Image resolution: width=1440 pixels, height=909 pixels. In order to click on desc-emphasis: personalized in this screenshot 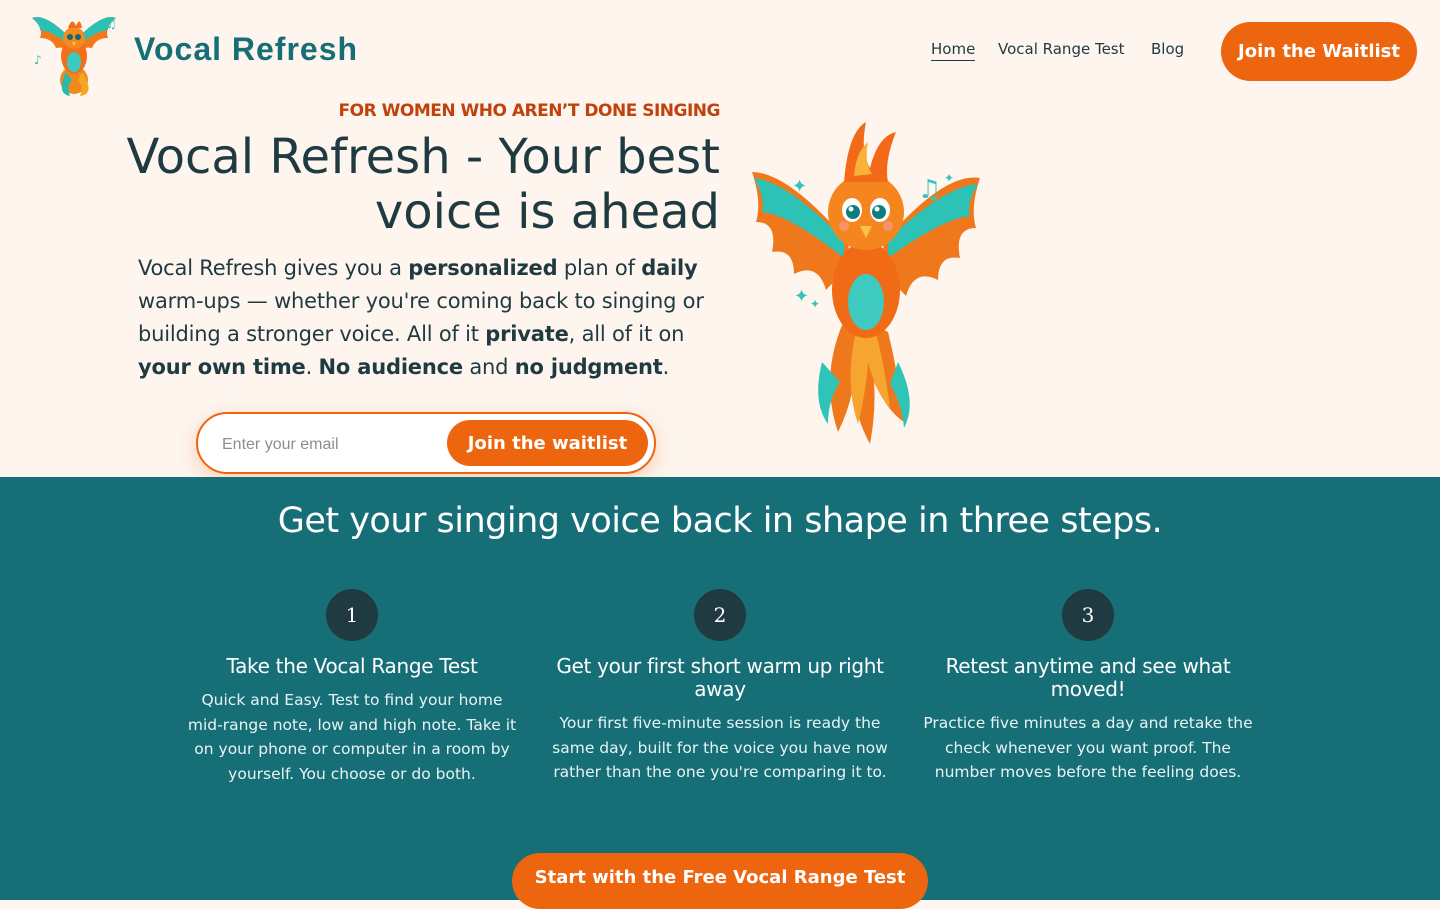, I will do `click(483, 268)`.